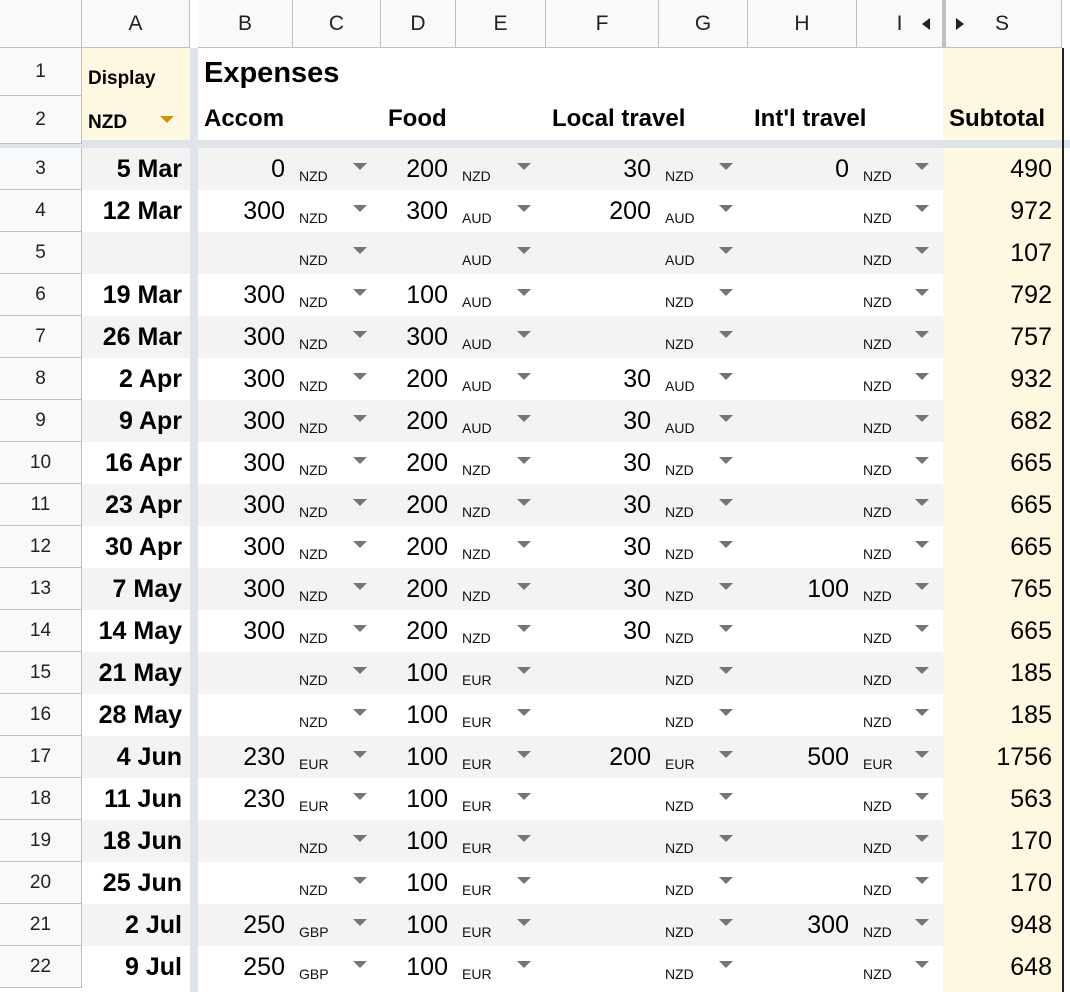  Describe the element at coordinates (1002, 715) in the screenshot. I see `subtotal-cell: 185` at that location.